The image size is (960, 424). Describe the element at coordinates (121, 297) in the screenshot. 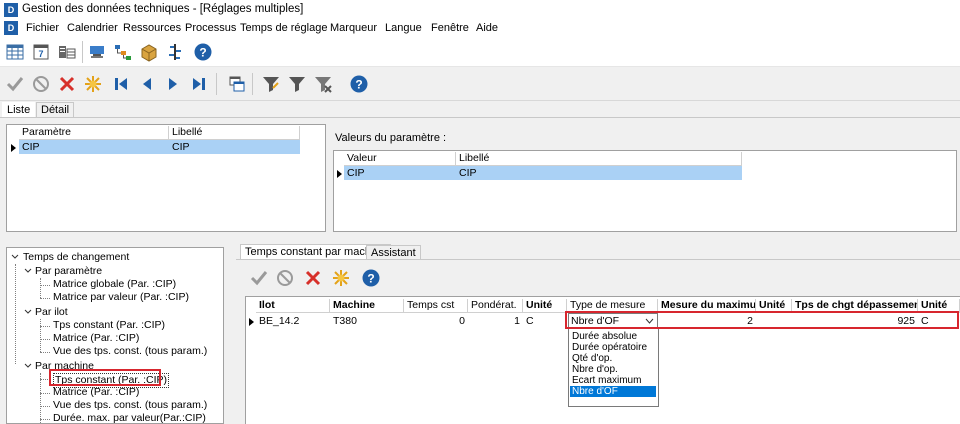

I see `tree-item-matrice-par-valeur: Matrice par valeur (Par. :CIP)` at that location.